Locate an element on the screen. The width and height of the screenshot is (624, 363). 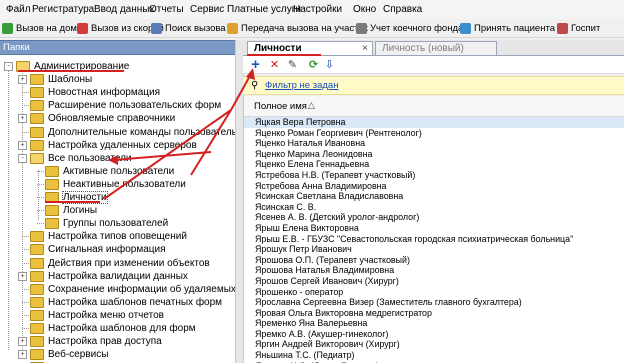
toolbar-button-label: Поиск вызова is located at coordinates (195, 28).